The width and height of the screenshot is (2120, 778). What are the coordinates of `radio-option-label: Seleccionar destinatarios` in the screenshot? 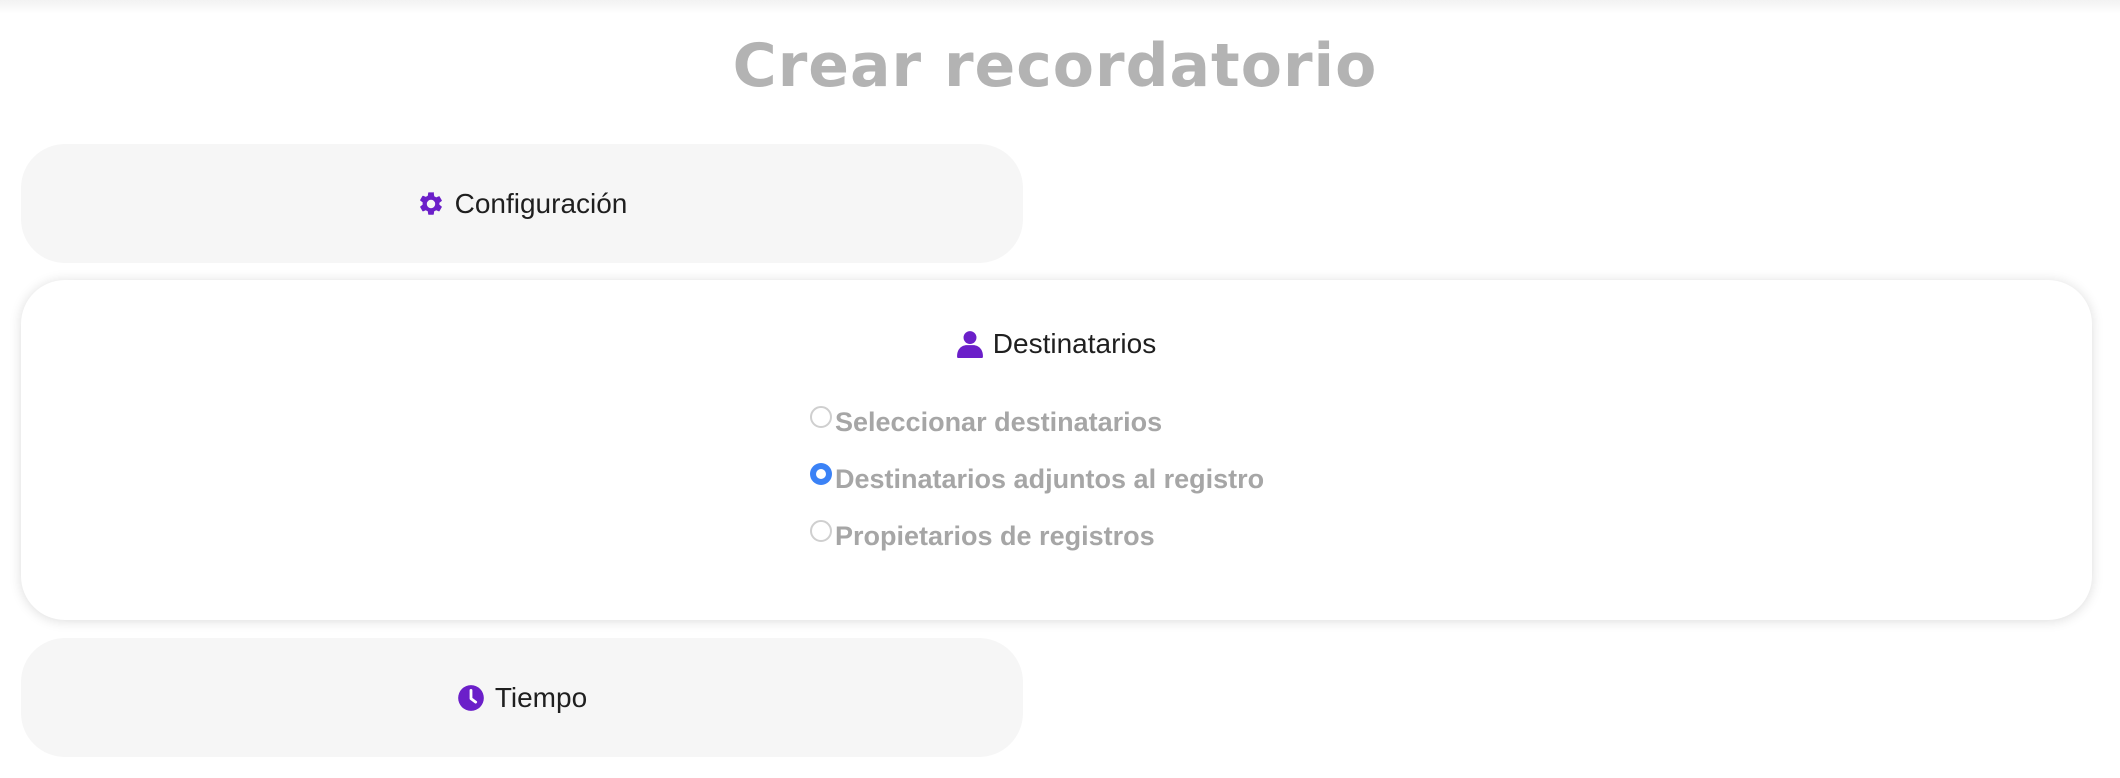 It's located at (999, 422).